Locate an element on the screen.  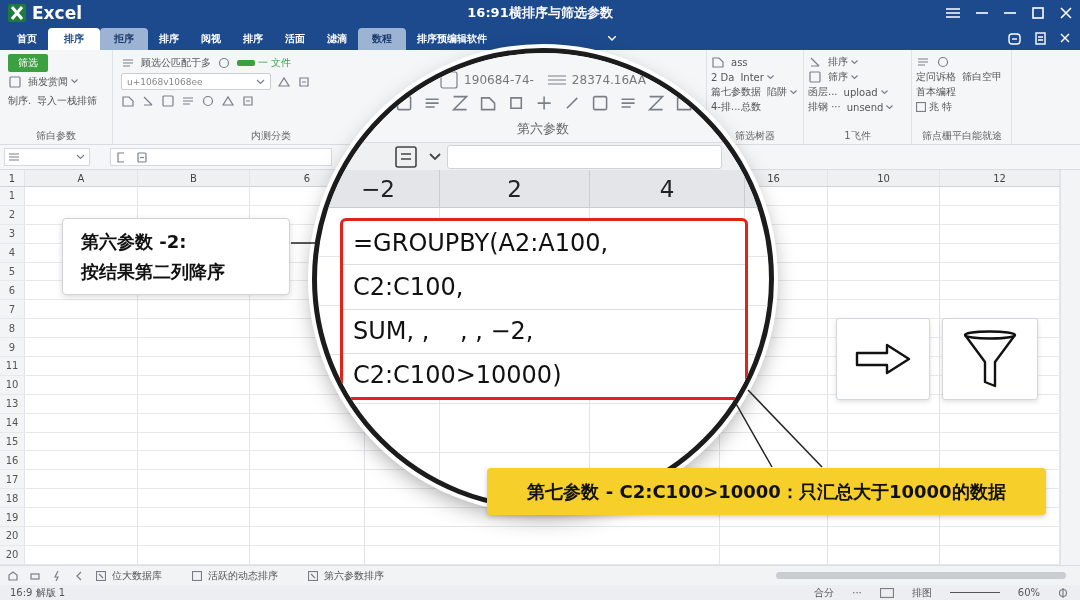
ribbon-label: 筛白空甲 is located at coordinates (982, 77).